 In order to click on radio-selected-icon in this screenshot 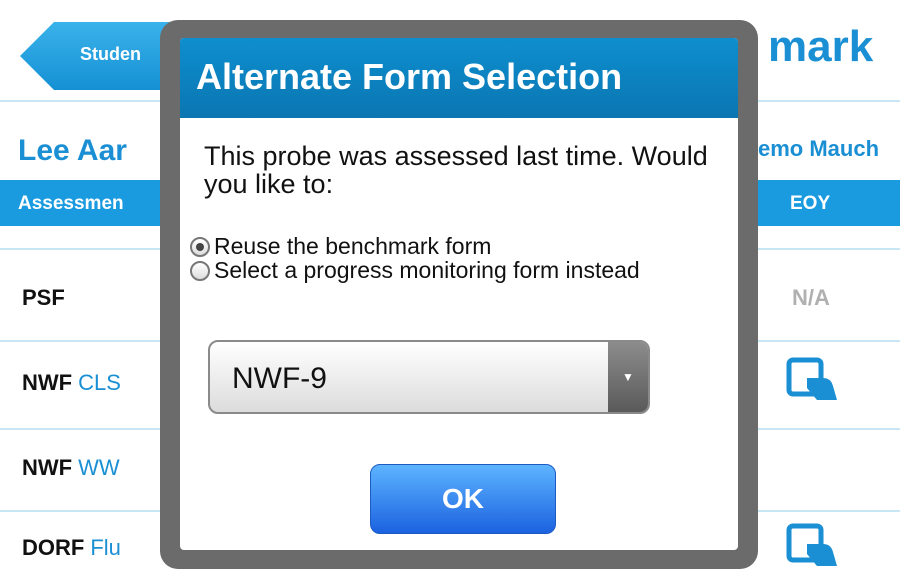, I will do `click(200, 247)`.